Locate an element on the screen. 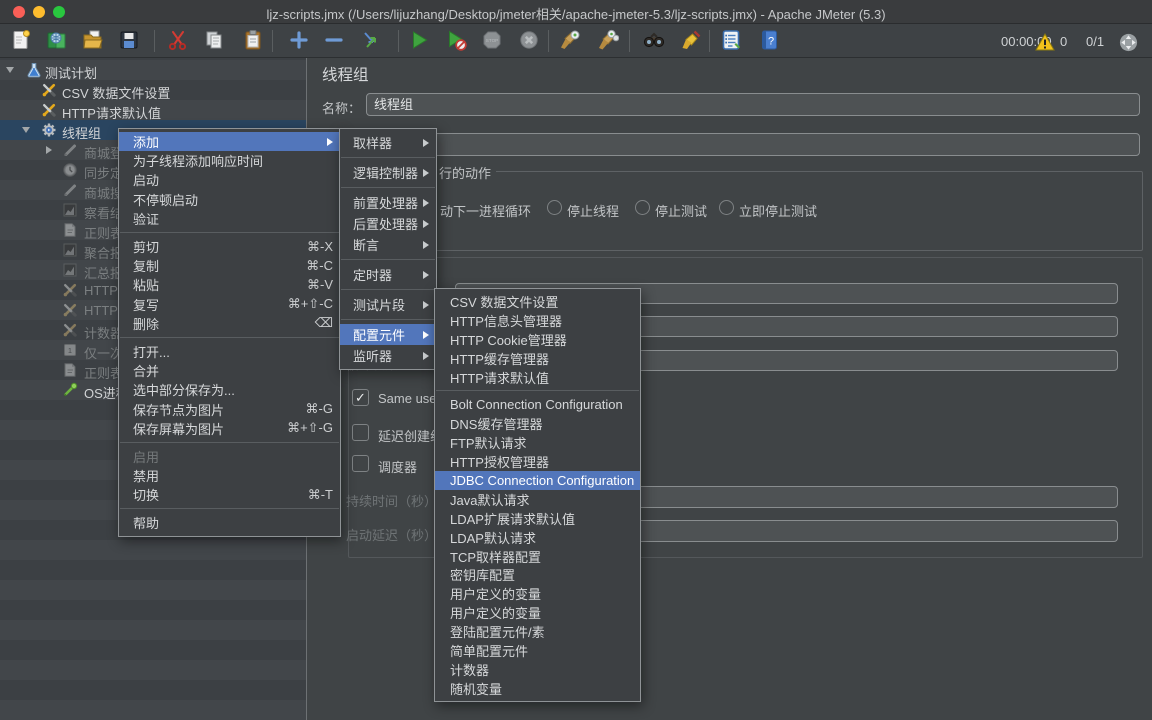  scheduler-checkbox is located at coordinates (360, 463).